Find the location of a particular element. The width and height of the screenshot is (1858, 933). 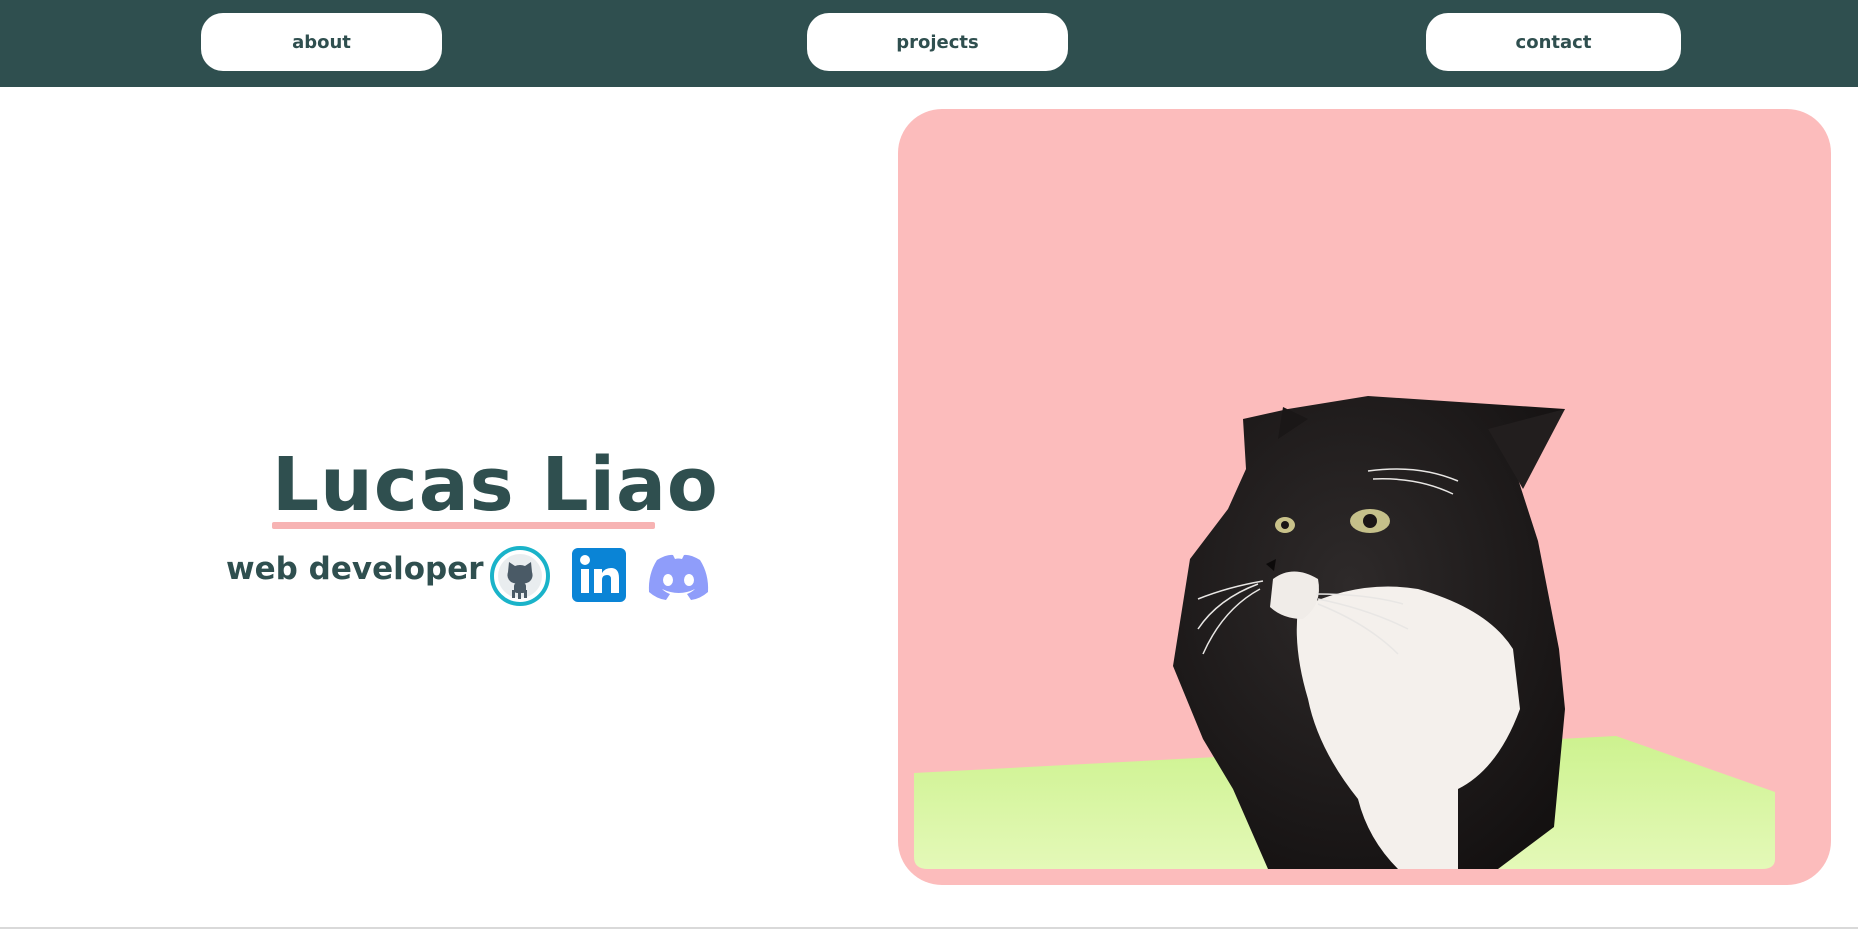

nav-about-button: about is located at coordinates (321, 42).